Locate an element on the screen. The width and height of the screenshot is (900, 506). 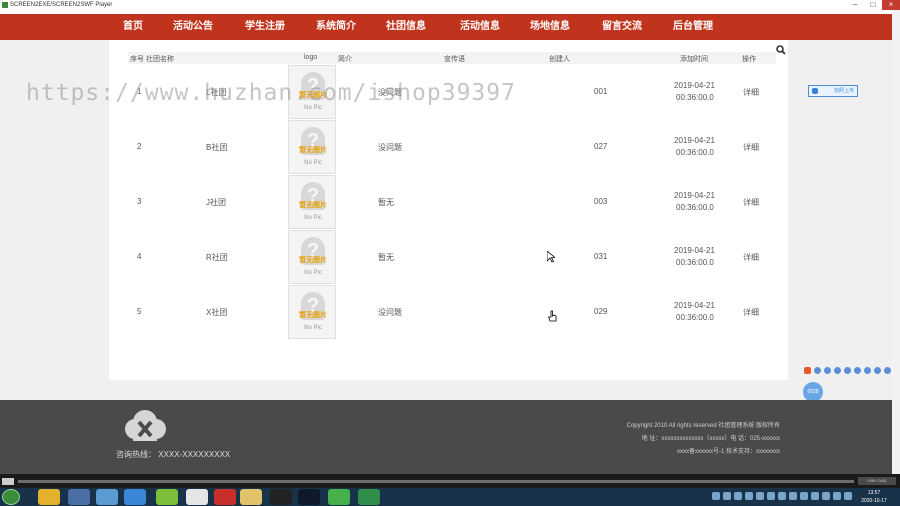
baidu-netdisk-icon is located at coordinates (107, 497).